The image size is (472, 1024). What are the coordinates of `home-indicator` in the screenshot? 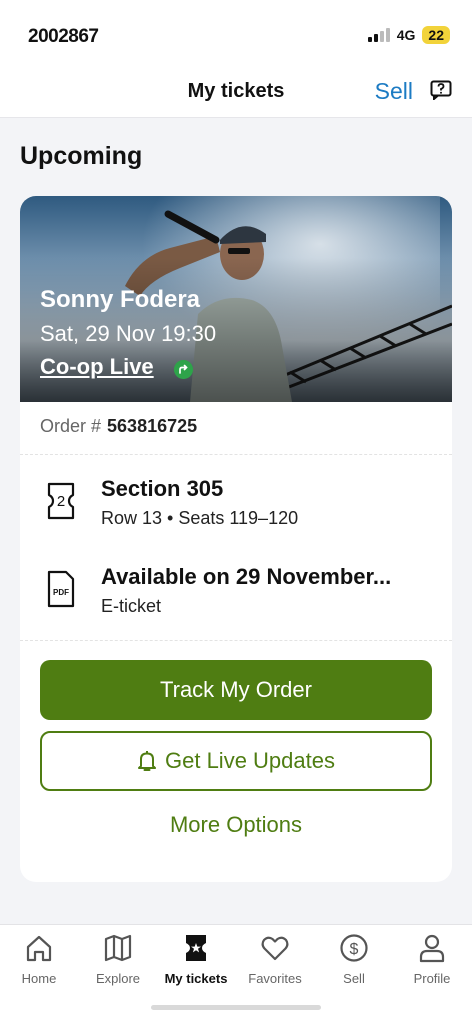 It's located at (236, 1007).